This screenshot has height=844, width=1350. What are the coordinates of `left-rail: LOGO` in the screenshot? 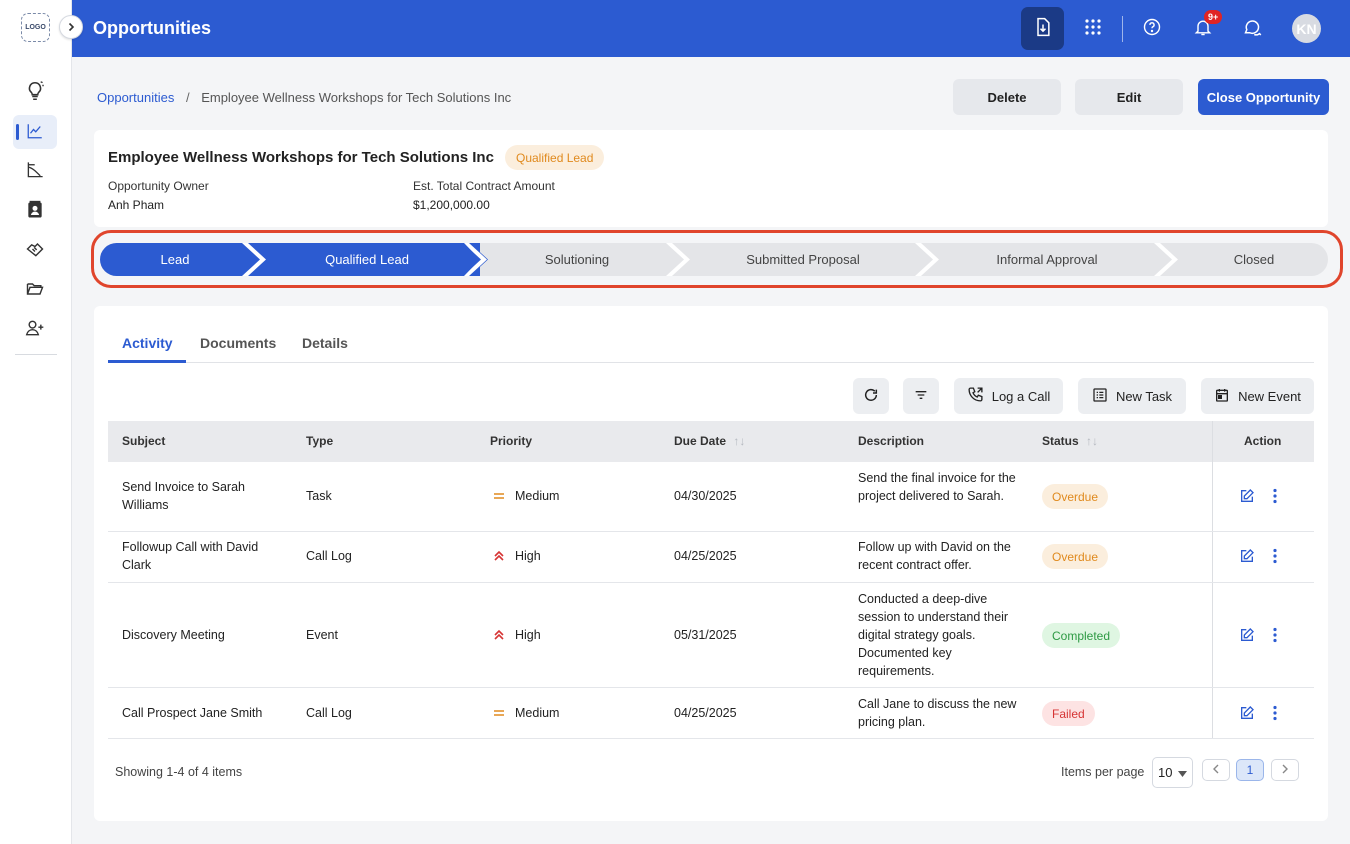 It's located at (36, 422).